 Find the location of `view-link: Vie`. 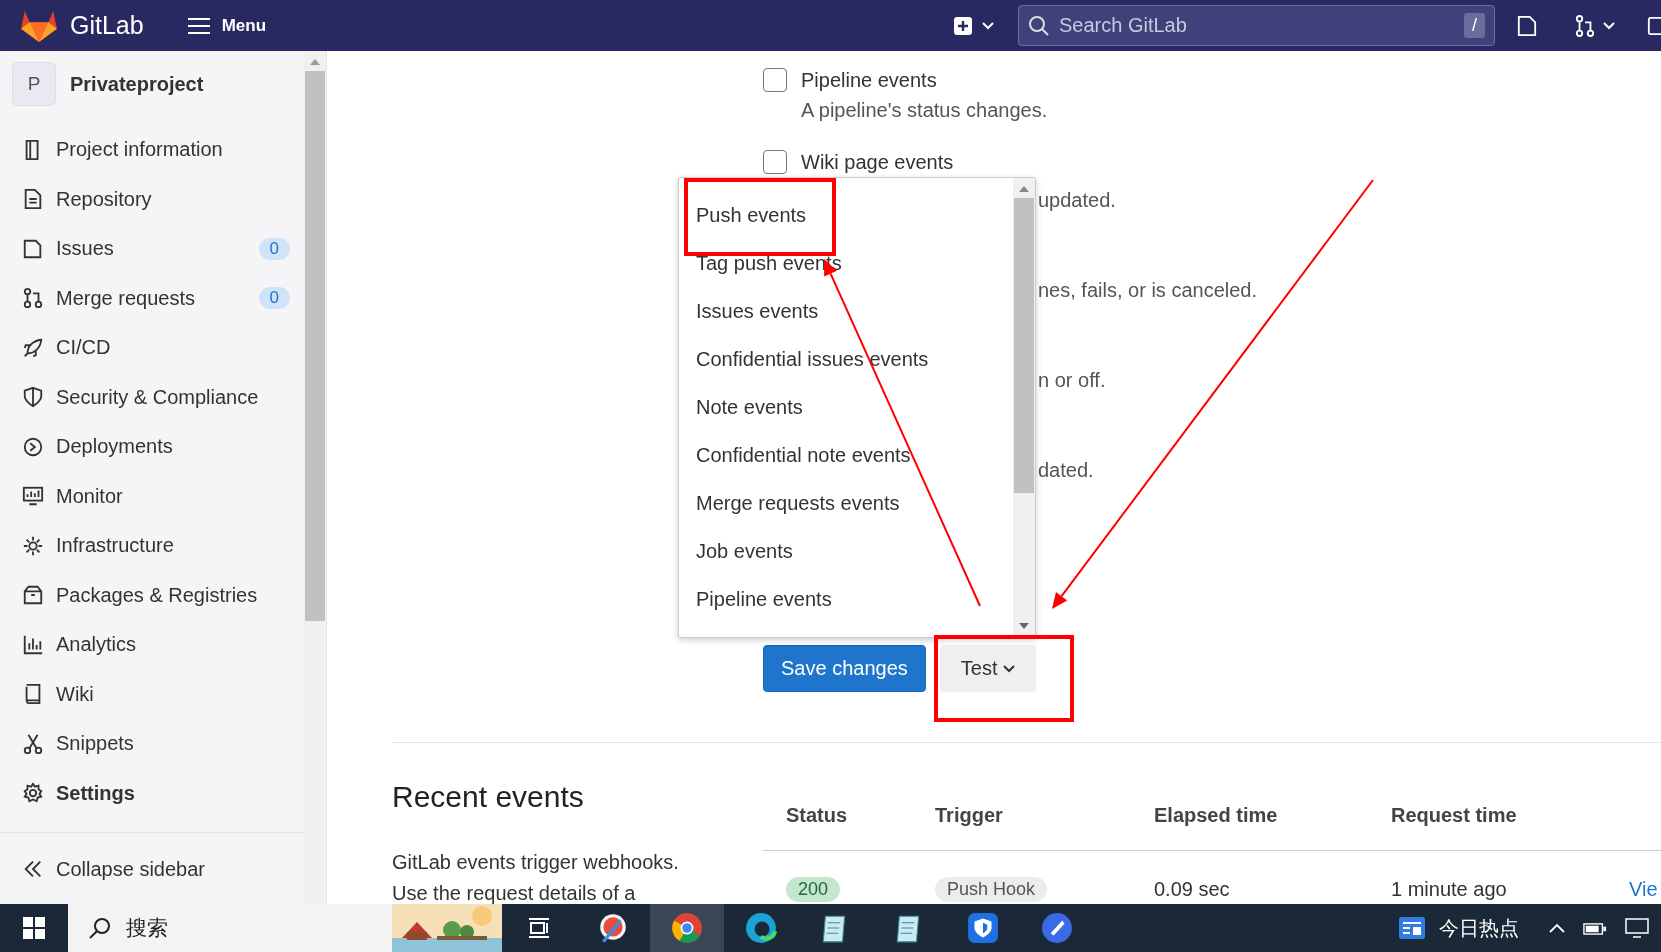

view-link: Vie is located at coordinates (1643, 889).